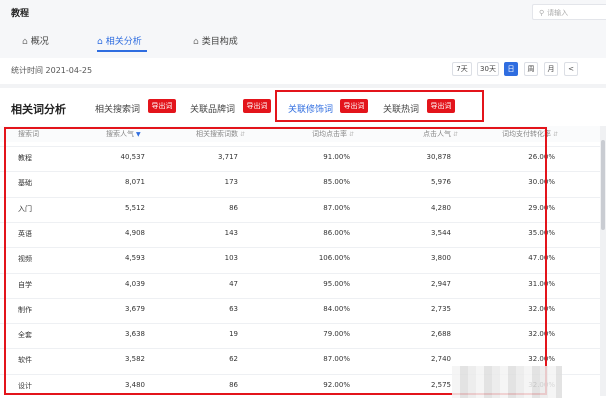 The width and height of the screenshot is (606, 405). What do you see at coordinates (462, 69) in the screenshot?
I see `range-7d: 7天` at bounding box center [462, 69].